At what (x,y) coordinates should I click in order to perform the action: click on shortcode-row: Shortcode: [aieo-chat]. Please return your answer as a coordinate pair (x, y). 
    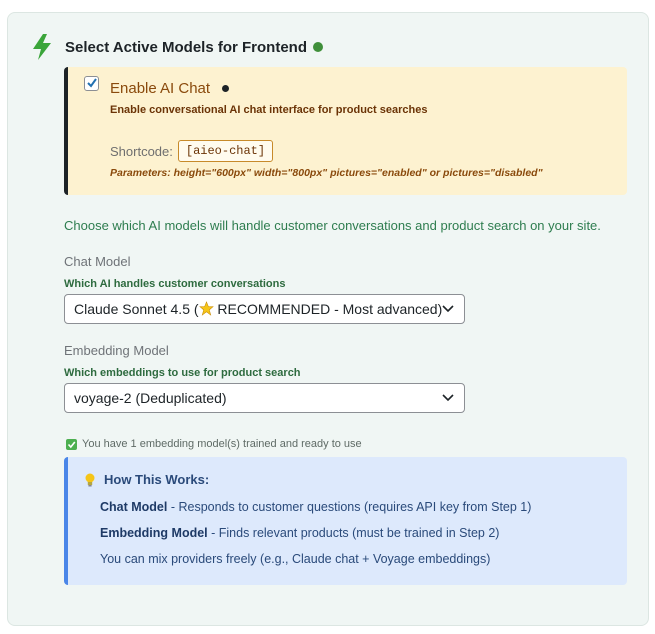
    Looking at the image, I should click on (192, 151).